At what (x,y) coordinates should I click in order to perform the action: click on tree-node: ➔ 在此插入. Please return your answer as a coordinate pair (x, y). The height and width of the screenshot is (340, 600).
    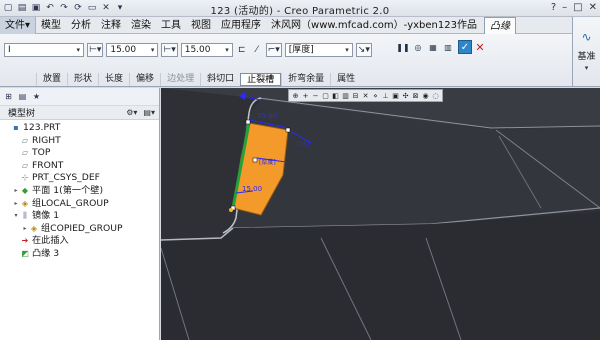
    Looking at the image, I should click on (79, 241).